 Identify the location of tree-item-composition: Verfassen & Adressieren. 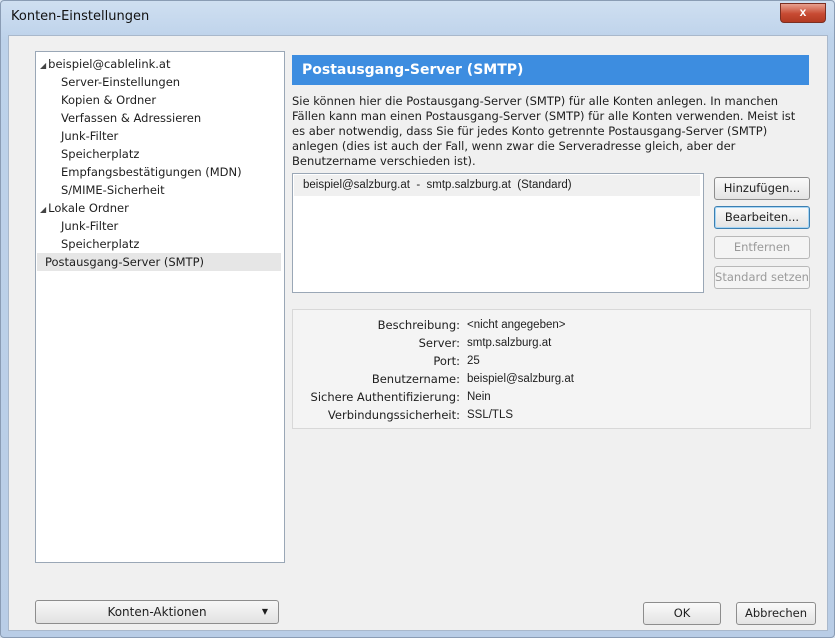
(131, 118).